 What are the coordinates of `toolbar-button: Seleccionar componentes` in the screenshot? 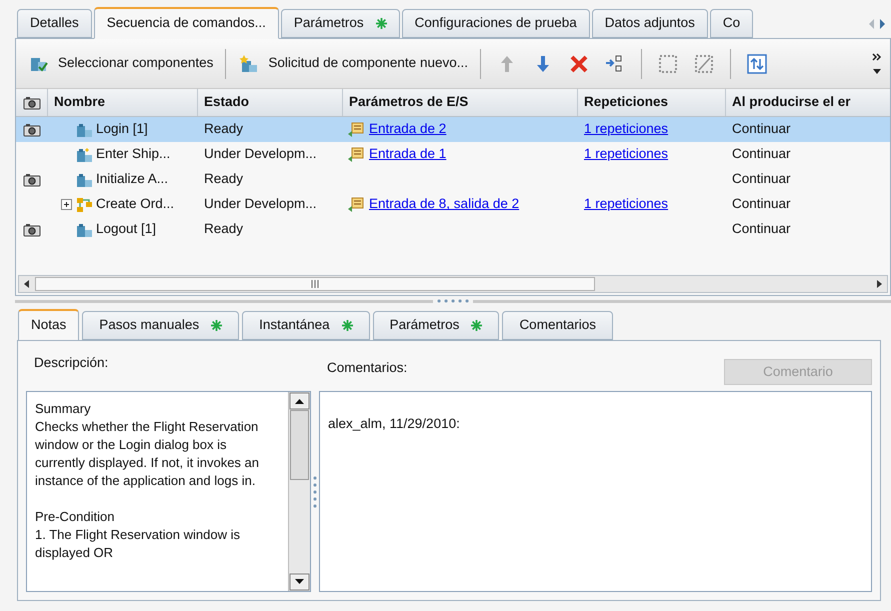 It's located at (121, 63).